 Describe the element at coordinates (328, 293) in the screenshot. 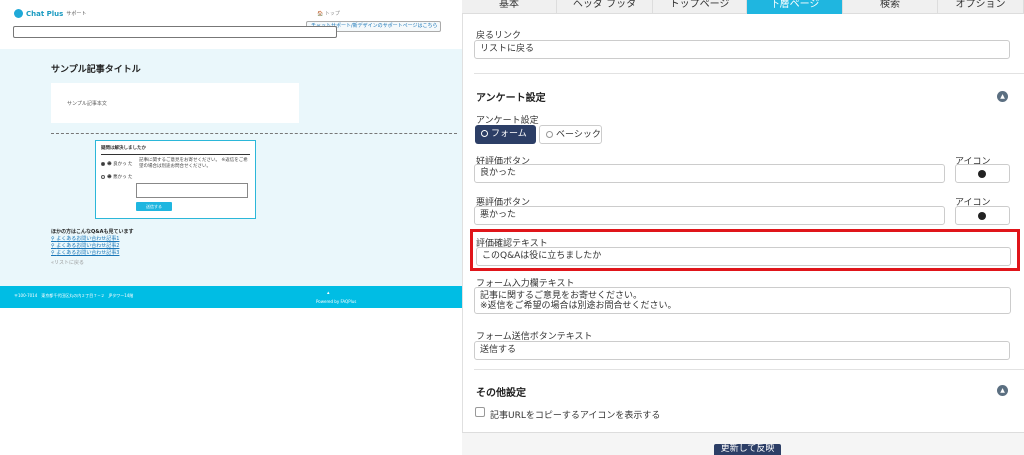

I see `faqplus-logo-icon: ▴` at that location.